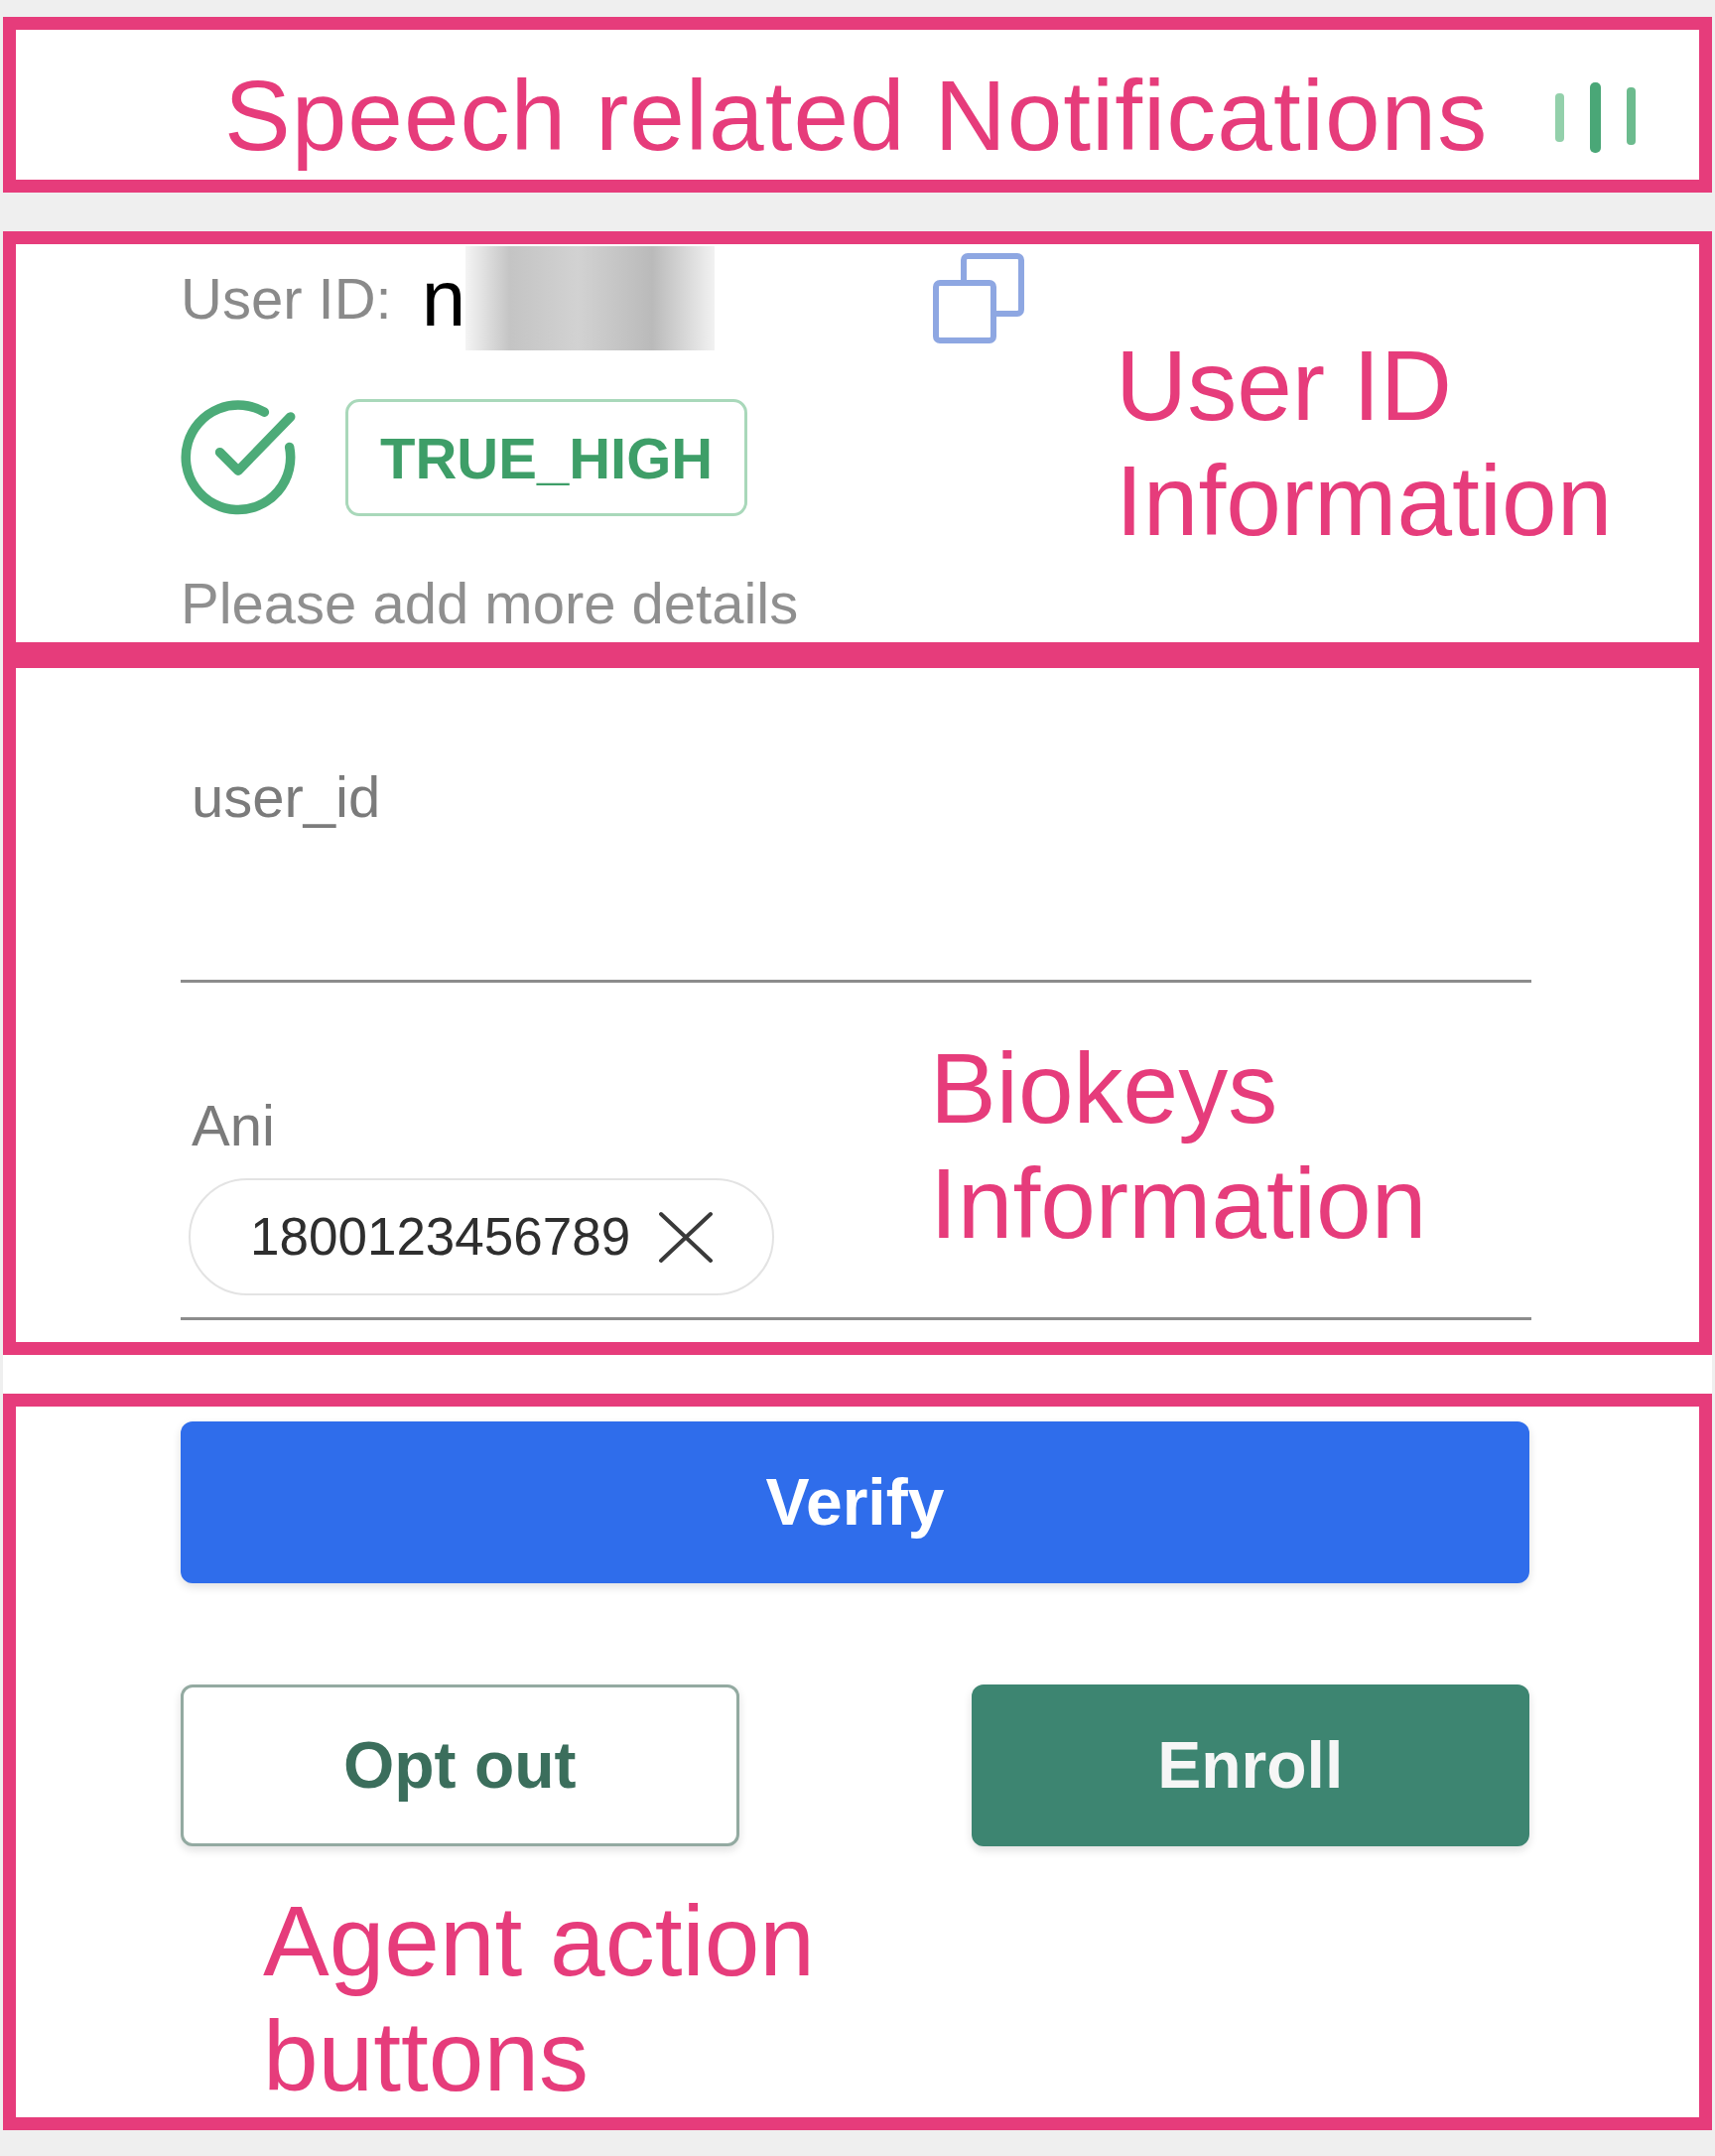 The height and width of the screenshot is (2156, 1715). Describe the element at coordinates (286, 298) in the screenshot. I see `user-id-label: User ID:` at that location.